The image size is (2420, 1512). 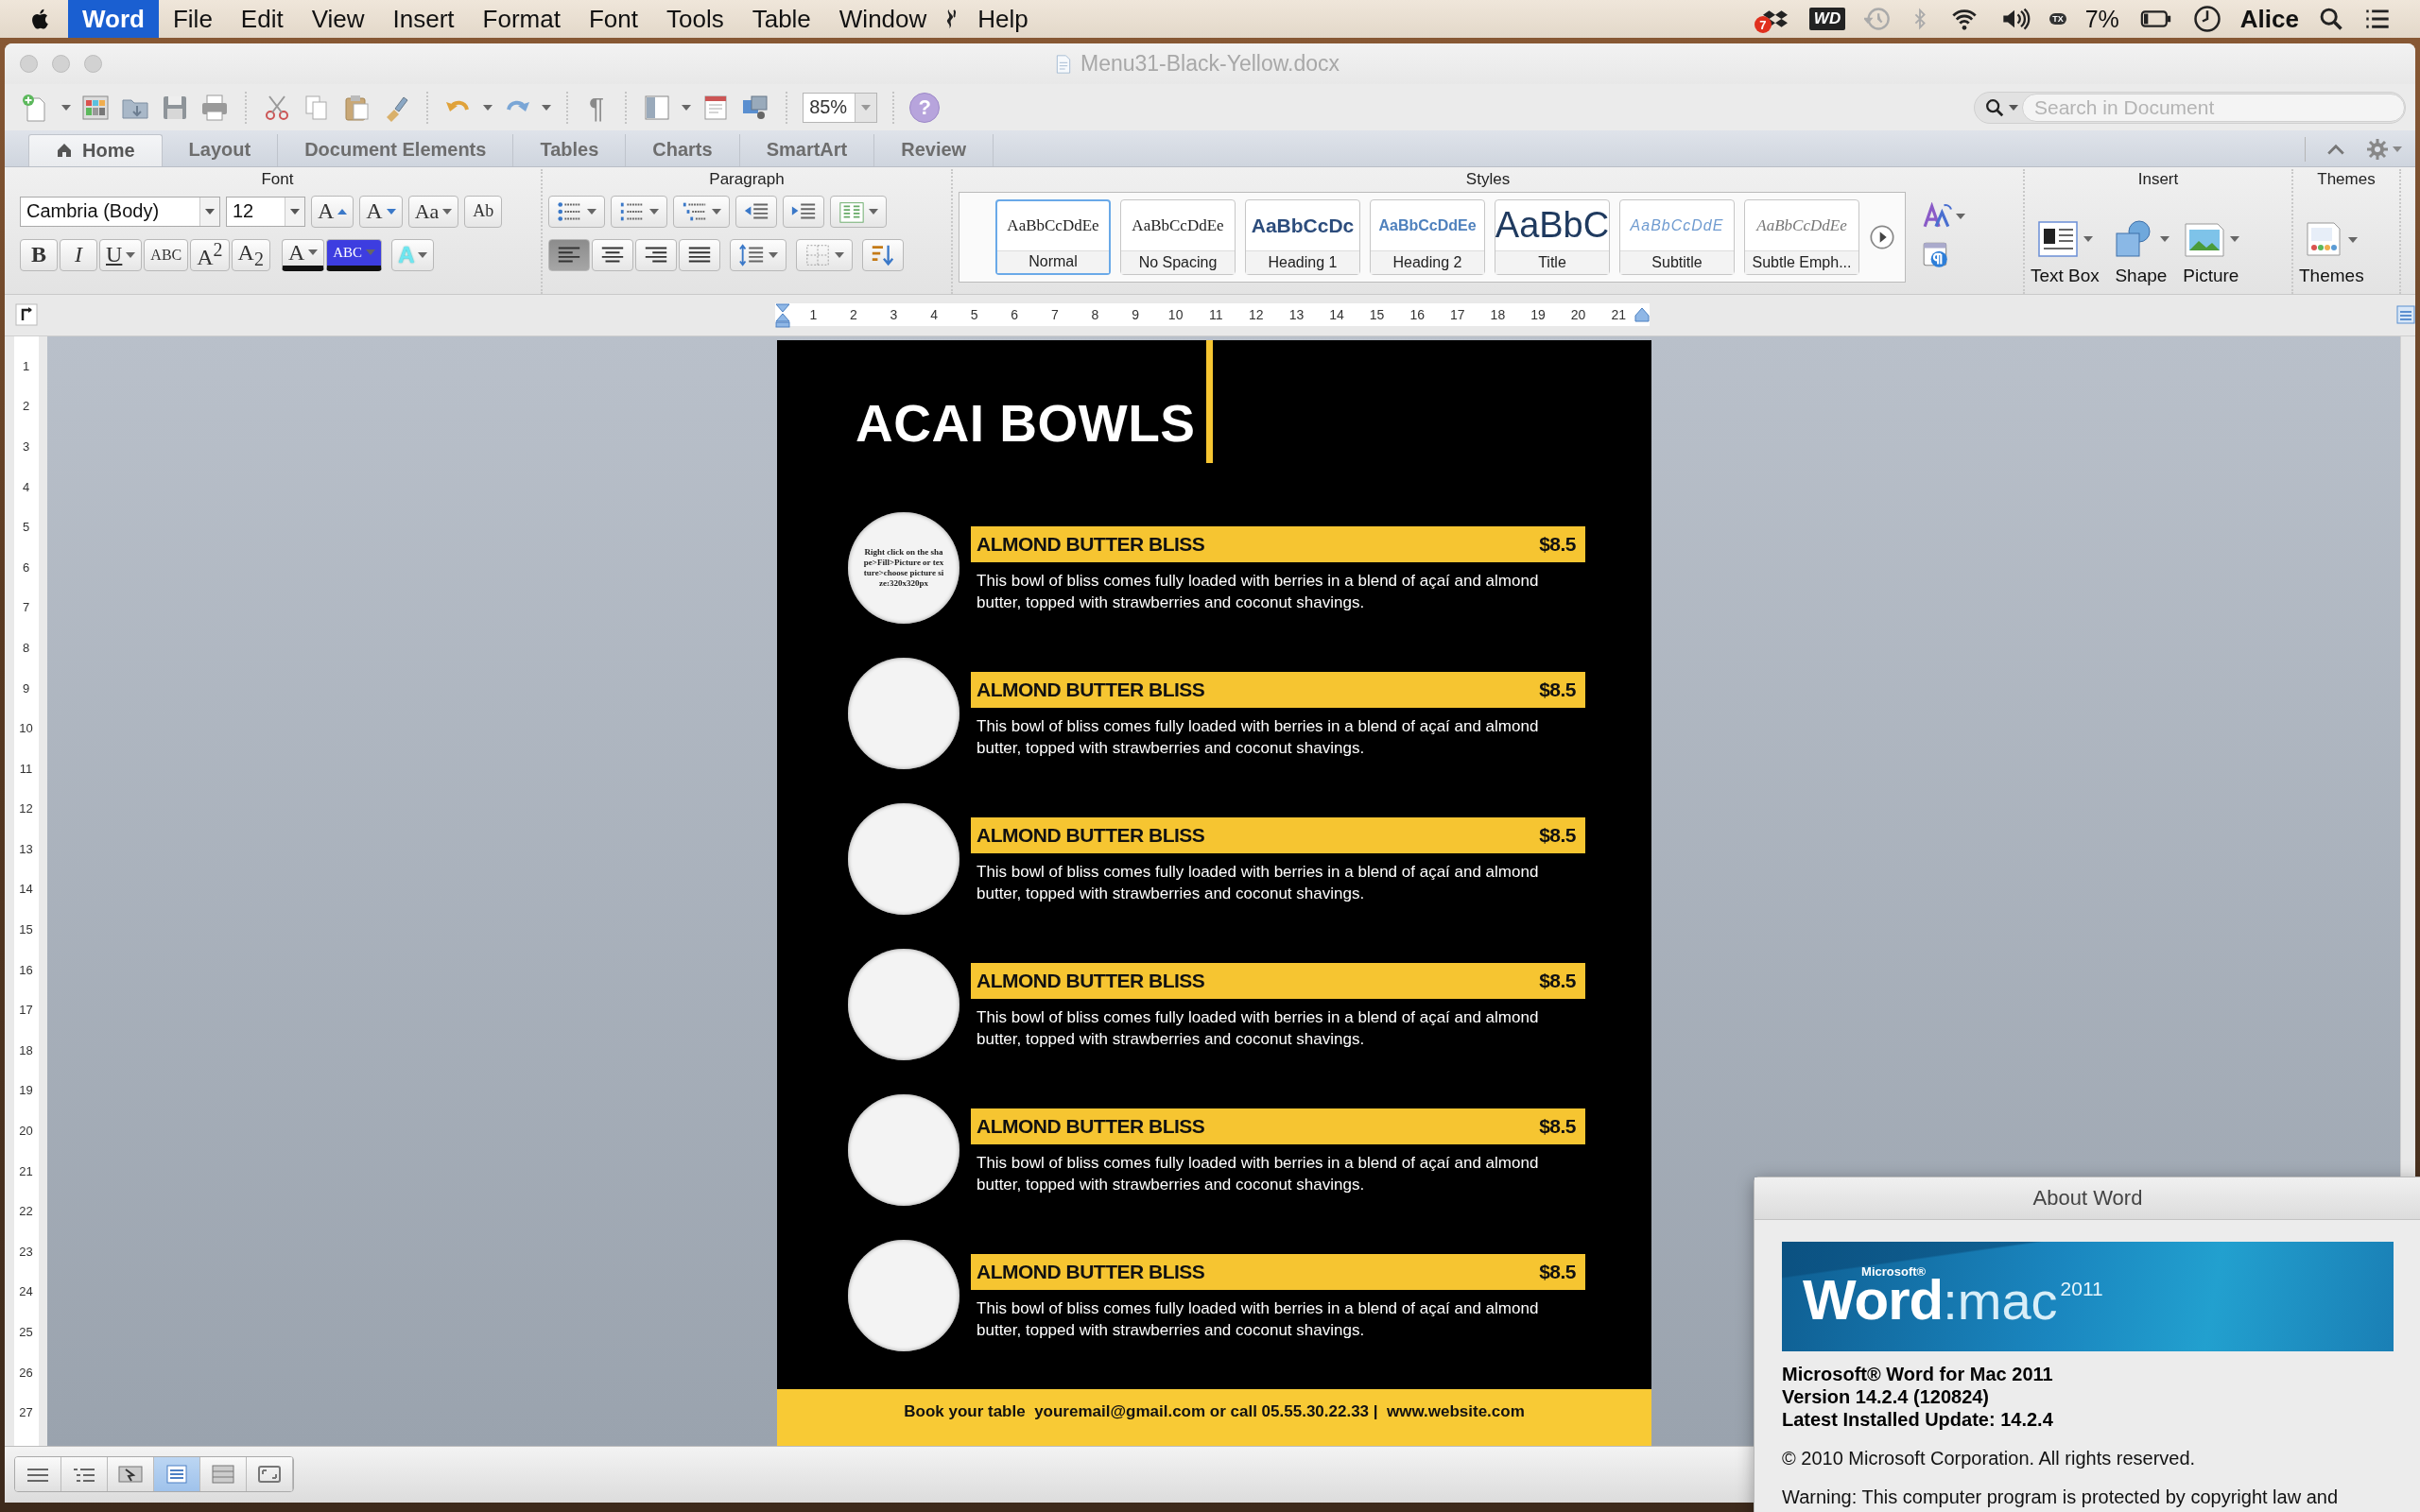 What do you see at coordinates (423, 19) in the screenshot?
I see `menu-item: Insert` at bounding box center [423, 19].